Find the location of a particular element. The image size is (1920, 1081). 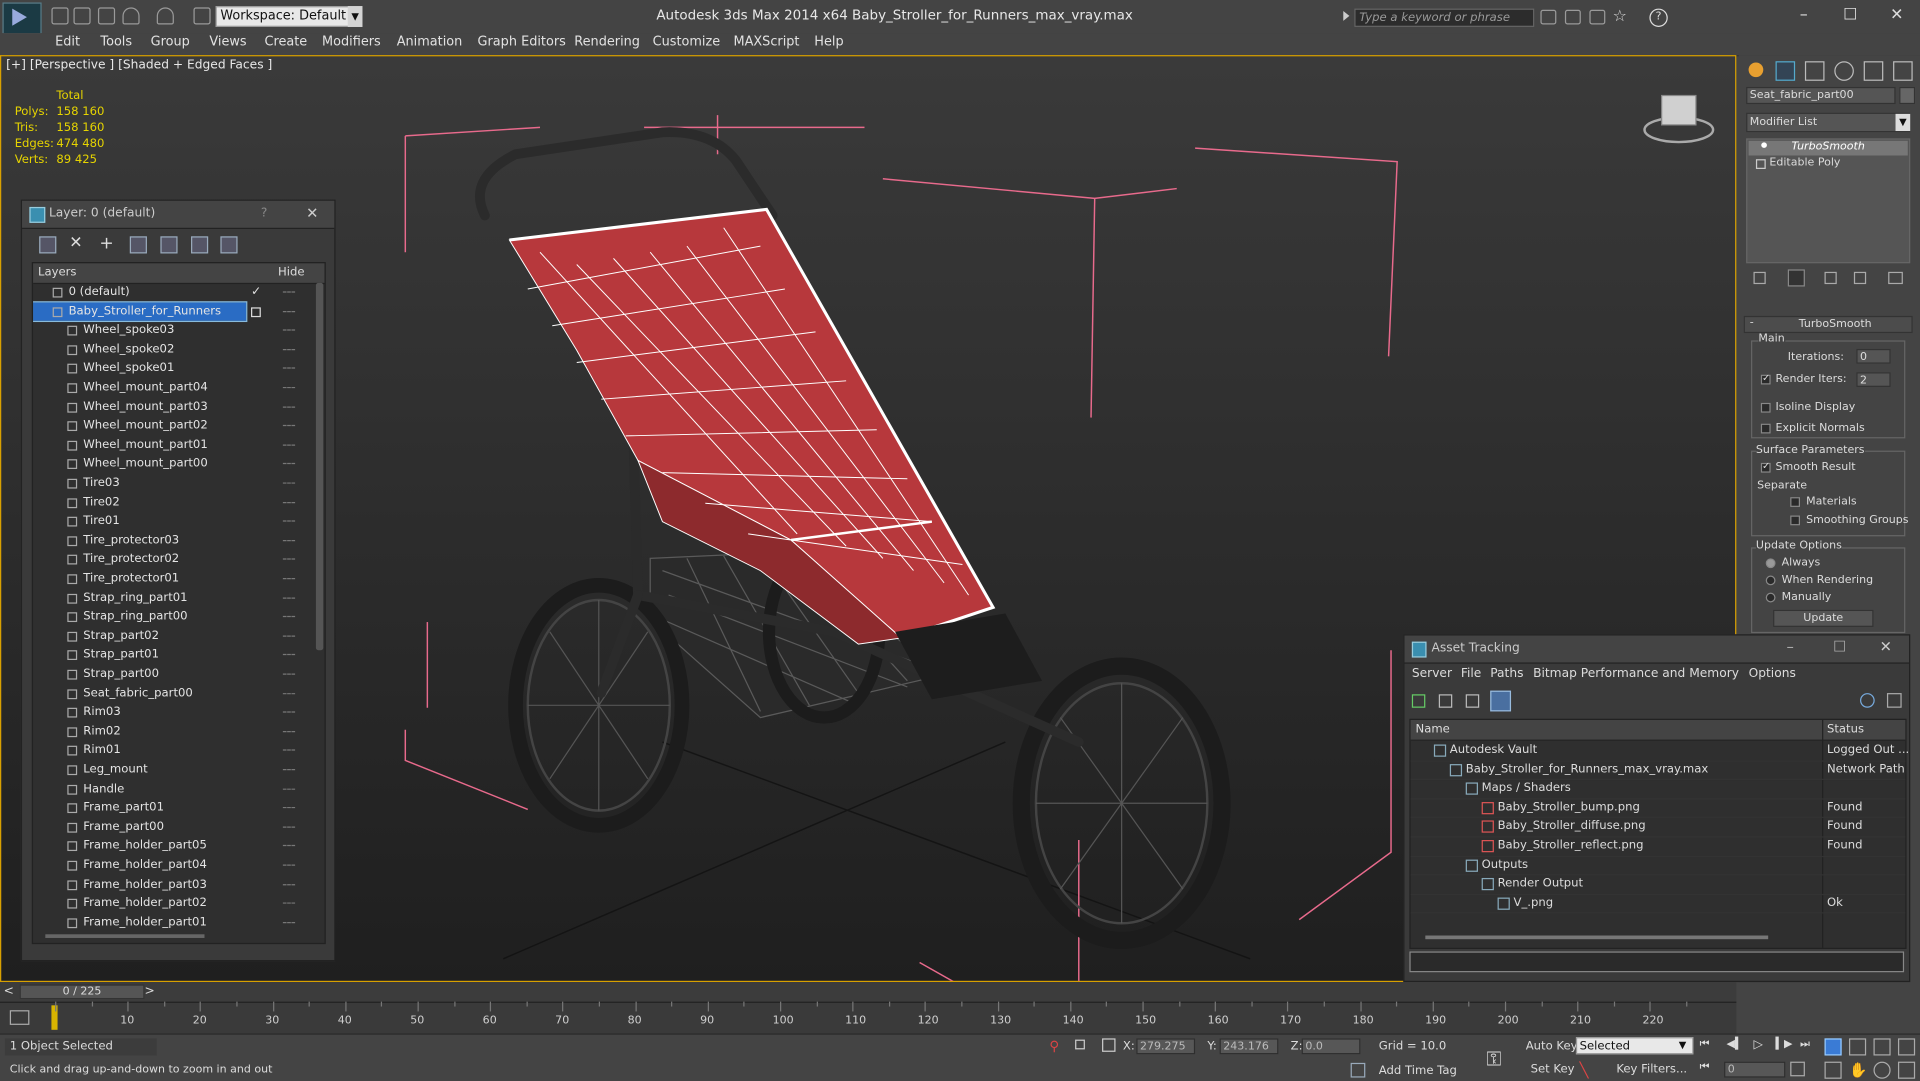

z-coordinate-field: 0.0 is located at coordinates (1331, 1046).